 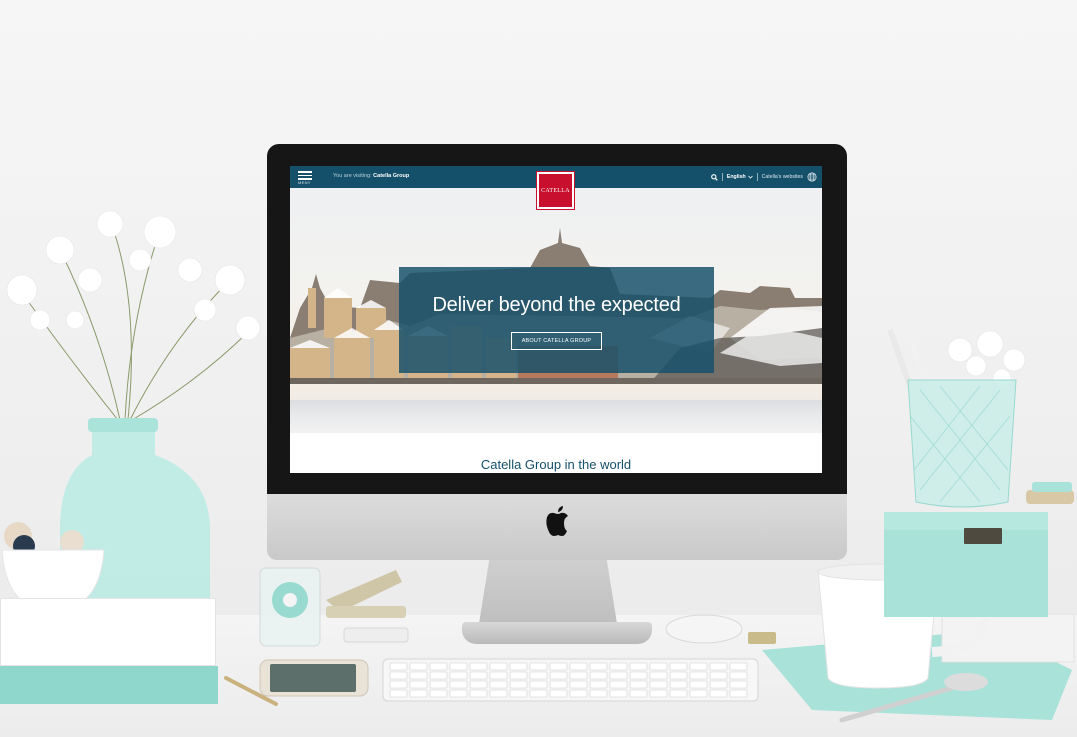 I want to click on chevron-down-icon, so click(x=750, y=177).